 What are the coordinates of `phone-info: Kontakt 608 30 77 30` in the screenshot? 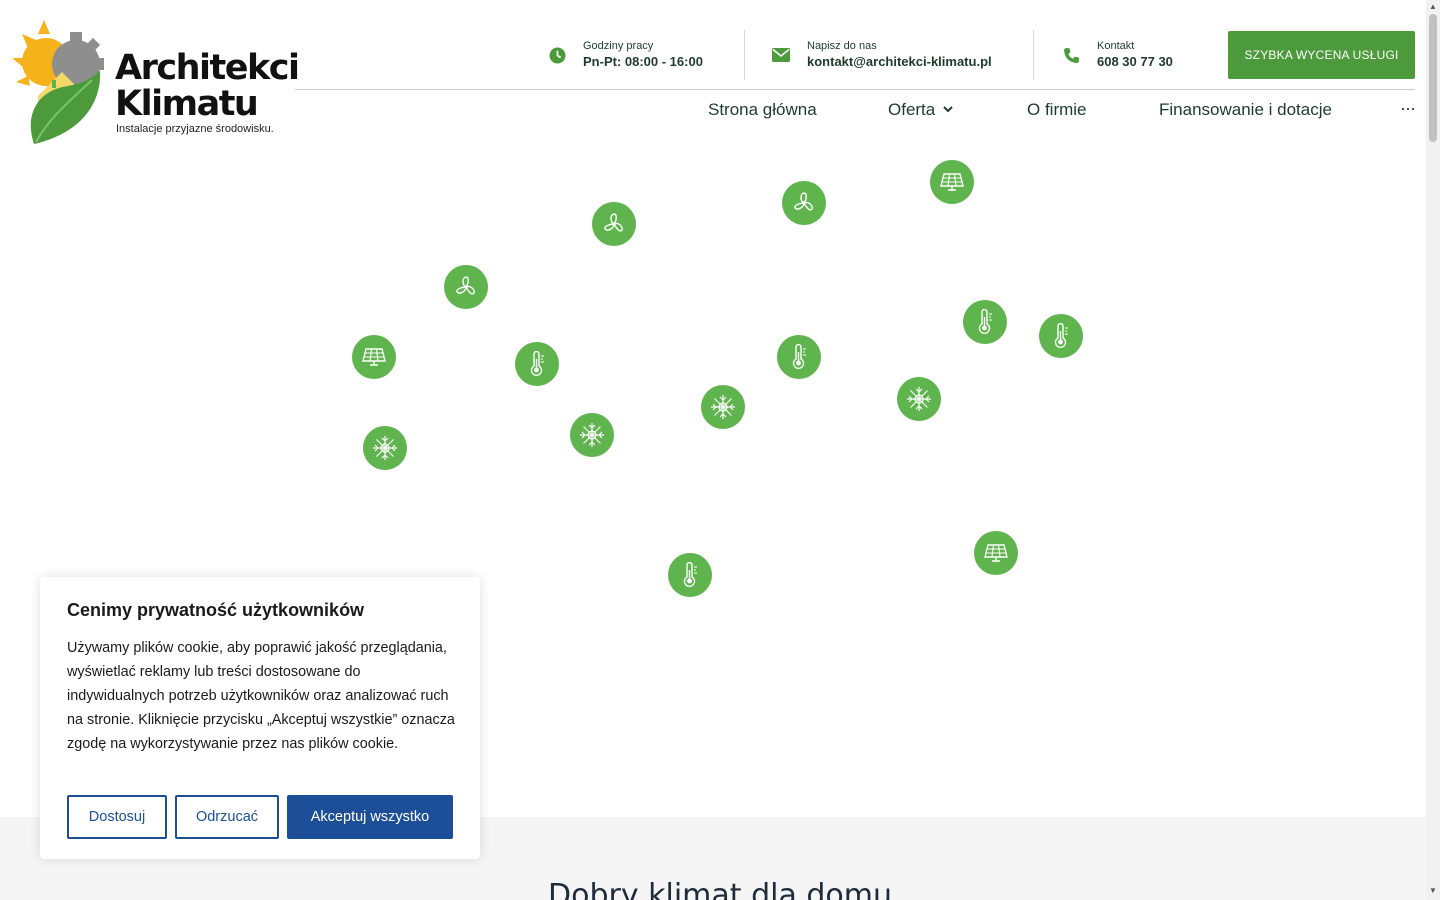 It's located at (1117, 55).